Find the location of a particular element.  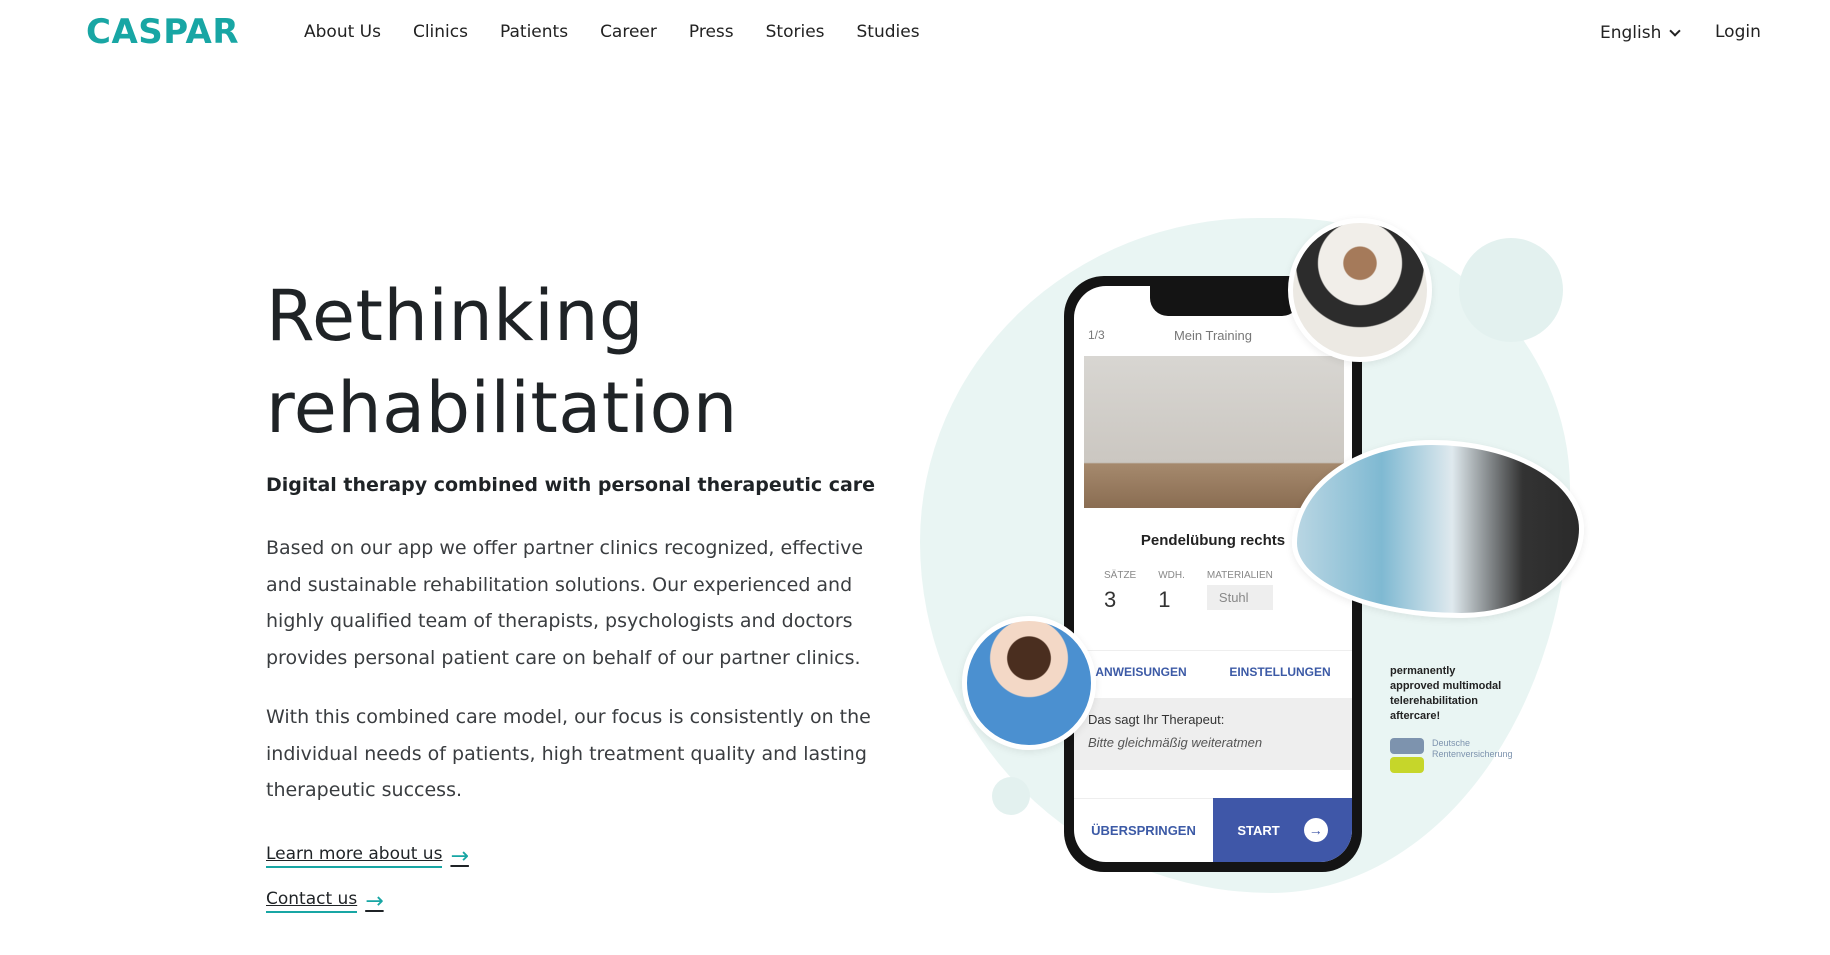

hero-title: Rethinking rehabilitation is located at coordinates (576, 362).